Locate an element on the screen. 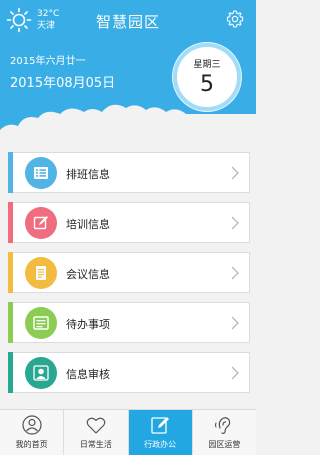  weekday-label: 星期三 is located at coordinates (207, 65).